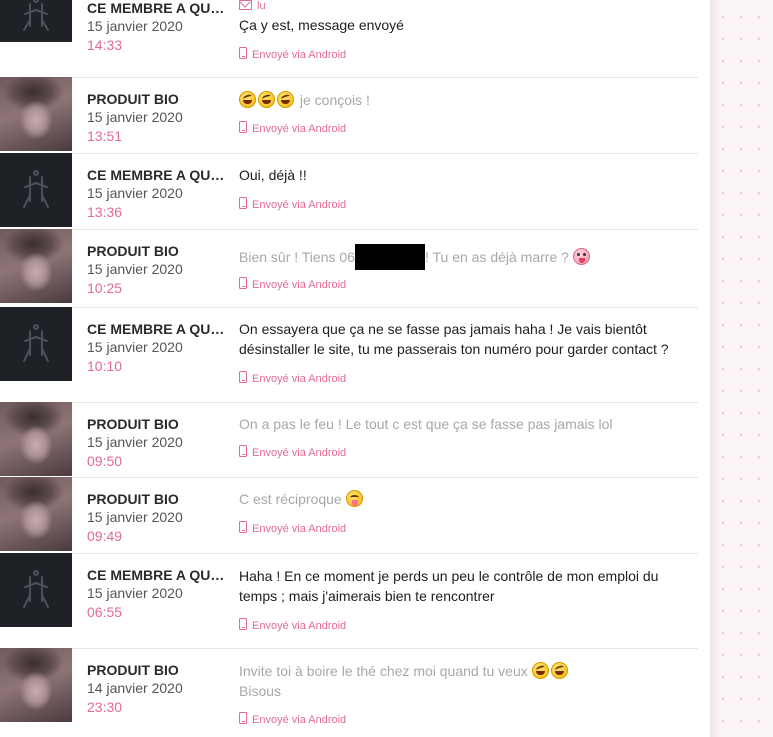  Describe the element at coordinates (105, 136) in the screenshot. I see `message-time: 13:51` at that location.